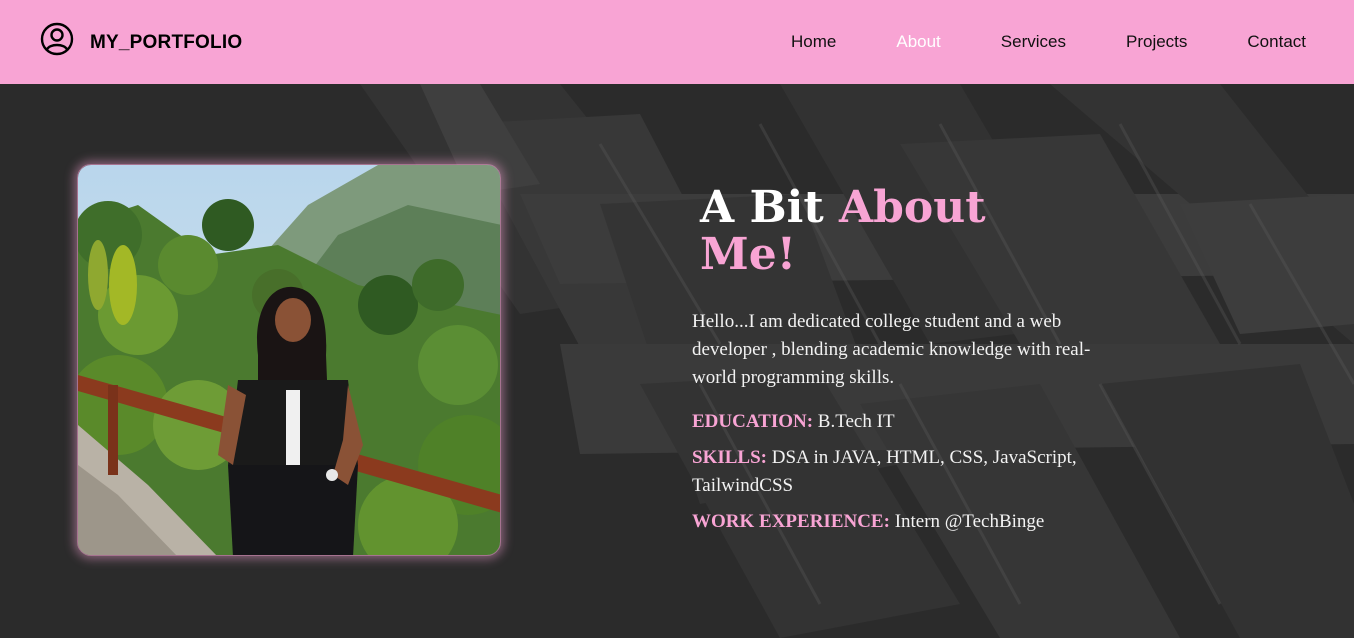 Image resolution: width=1354 pixels, height=638 pixels. I want to click on nav-about: About, so click(918, 42).